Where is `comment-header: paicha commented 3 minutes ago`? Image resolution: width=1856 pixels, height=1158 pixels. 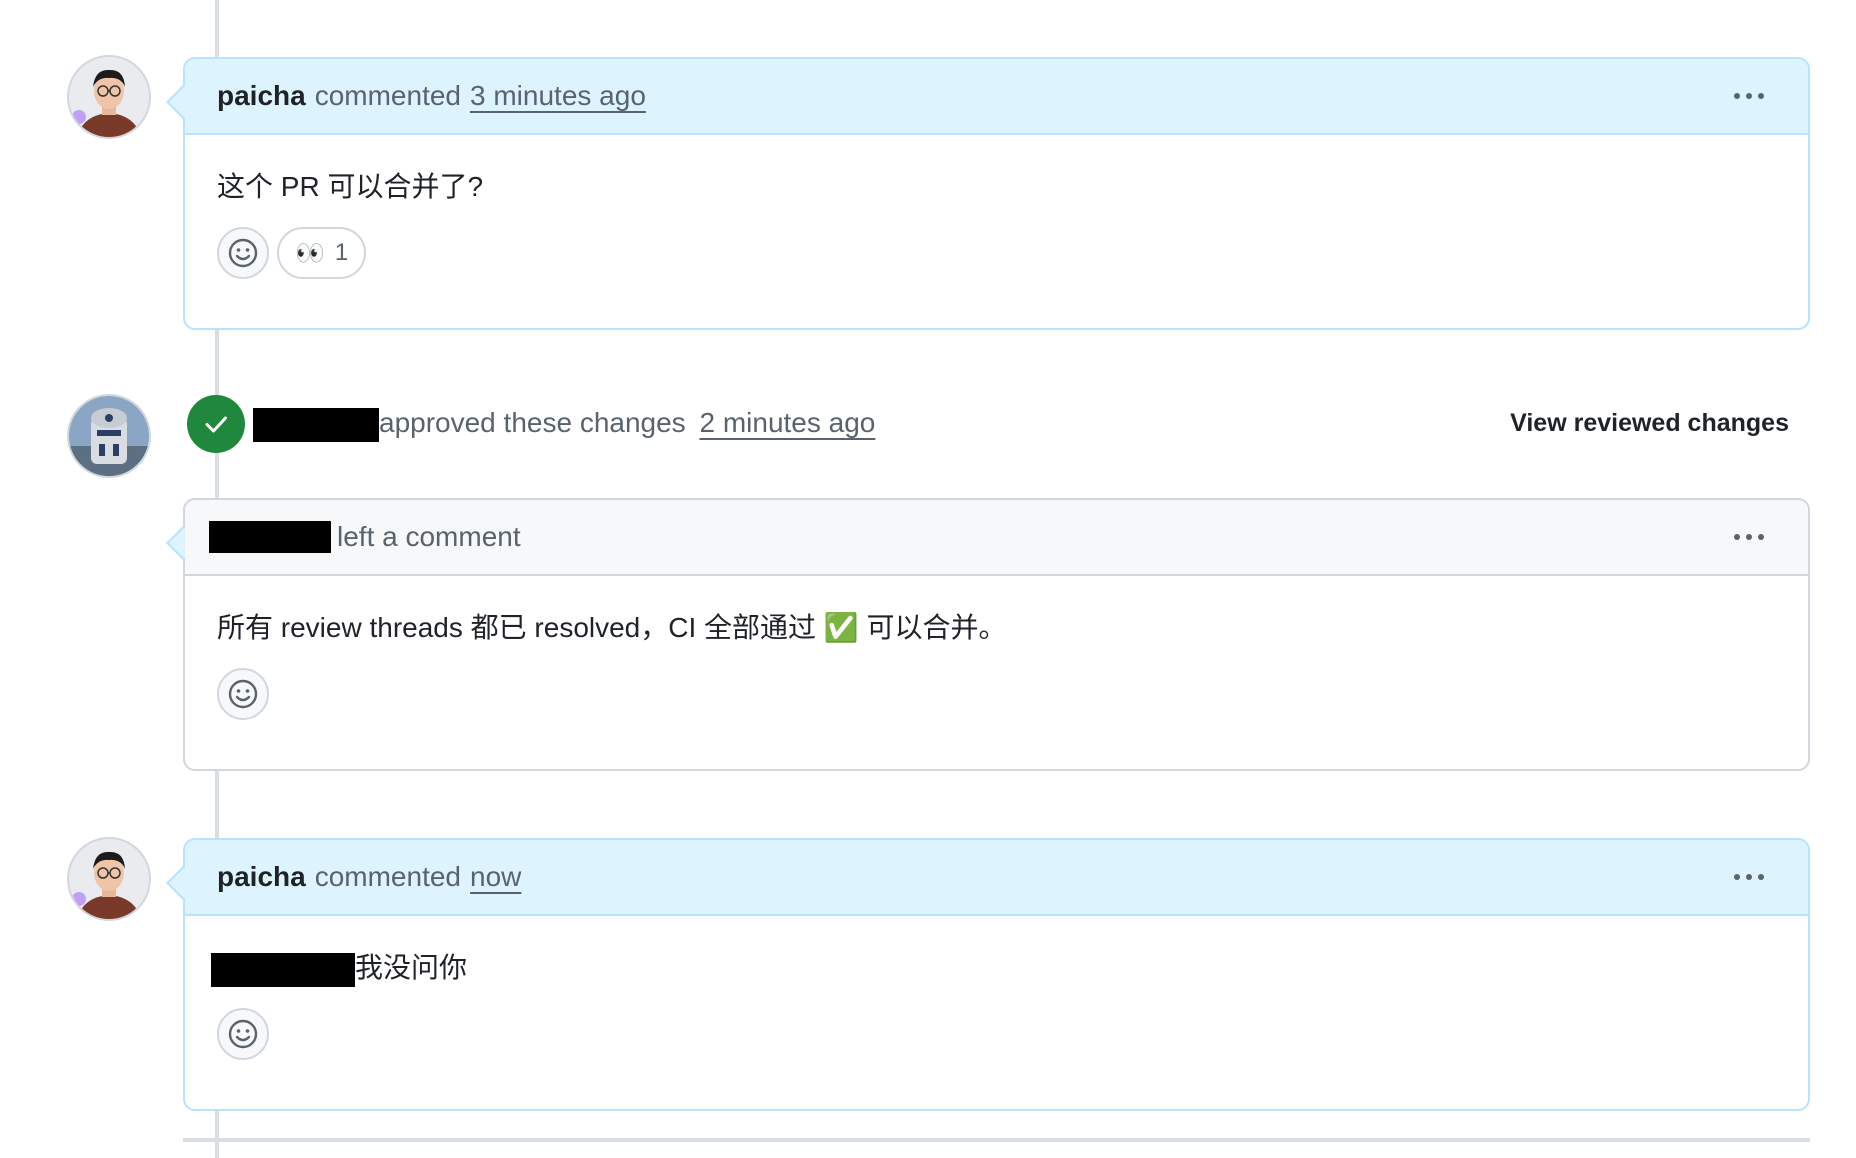
comment-header: paicha commented 3 minutes ago is located at coordinates (996, 97).